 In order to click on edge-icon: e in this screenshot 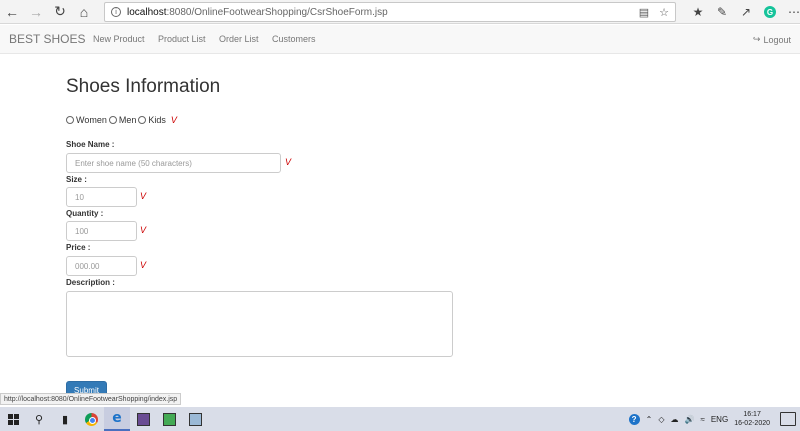, I will do `click(117, 418)`.